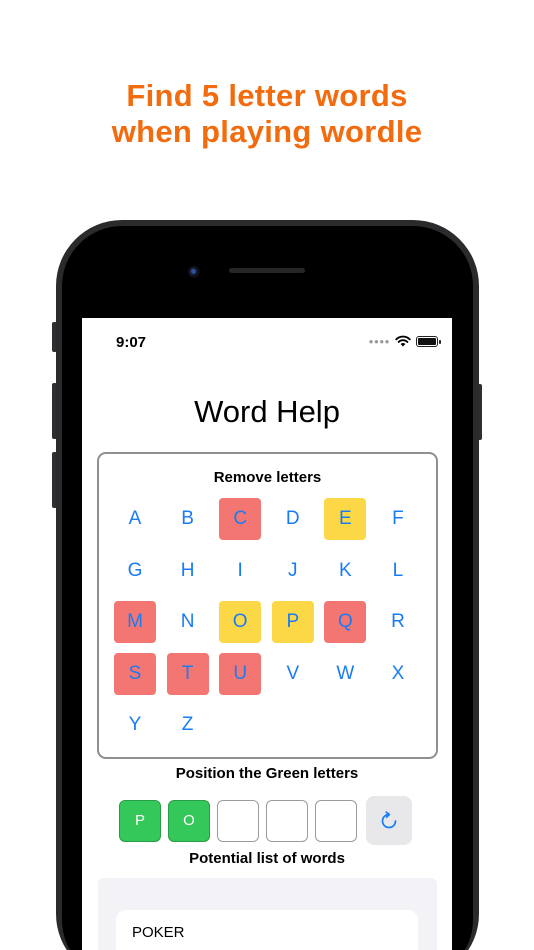  What do you see at coordinates (135, 725) in the screenshot?
I see `letter-key-y: Y` at bounding box center [135, 725].